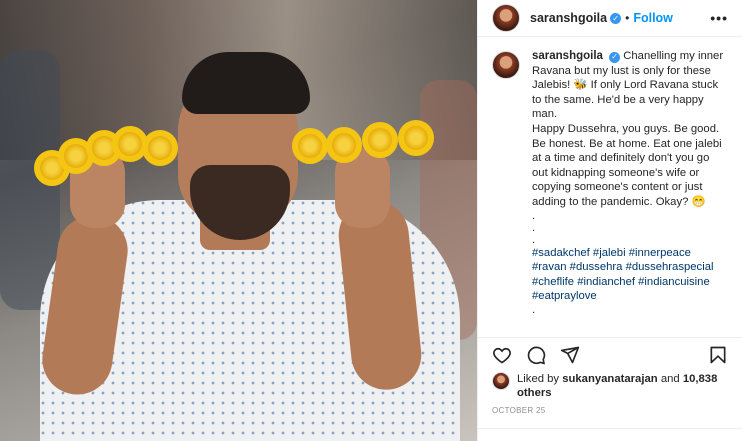 This screenshot has width=742, height=441. Describe the element at coordinates (534, 227) in the screenshot. I see `caption-dots: . . .` at that location.